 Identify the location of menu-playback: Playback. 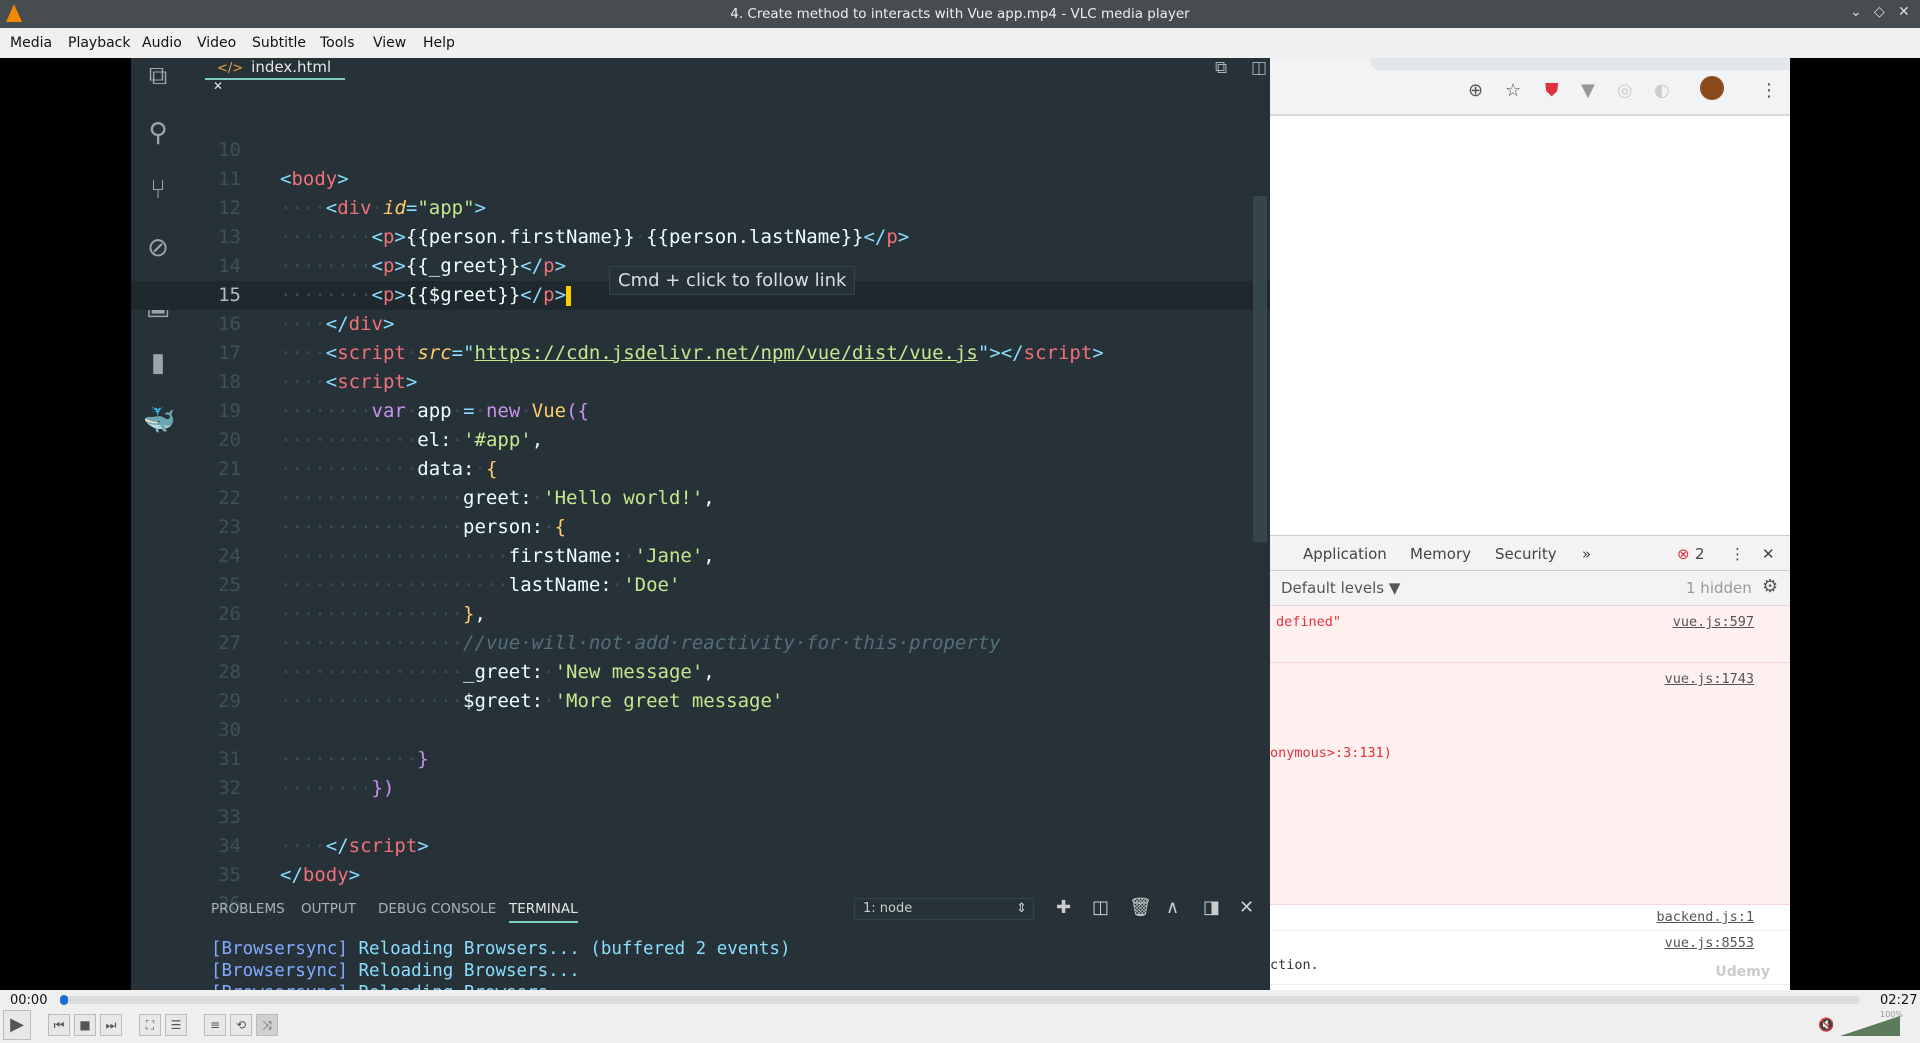
(99, 43).